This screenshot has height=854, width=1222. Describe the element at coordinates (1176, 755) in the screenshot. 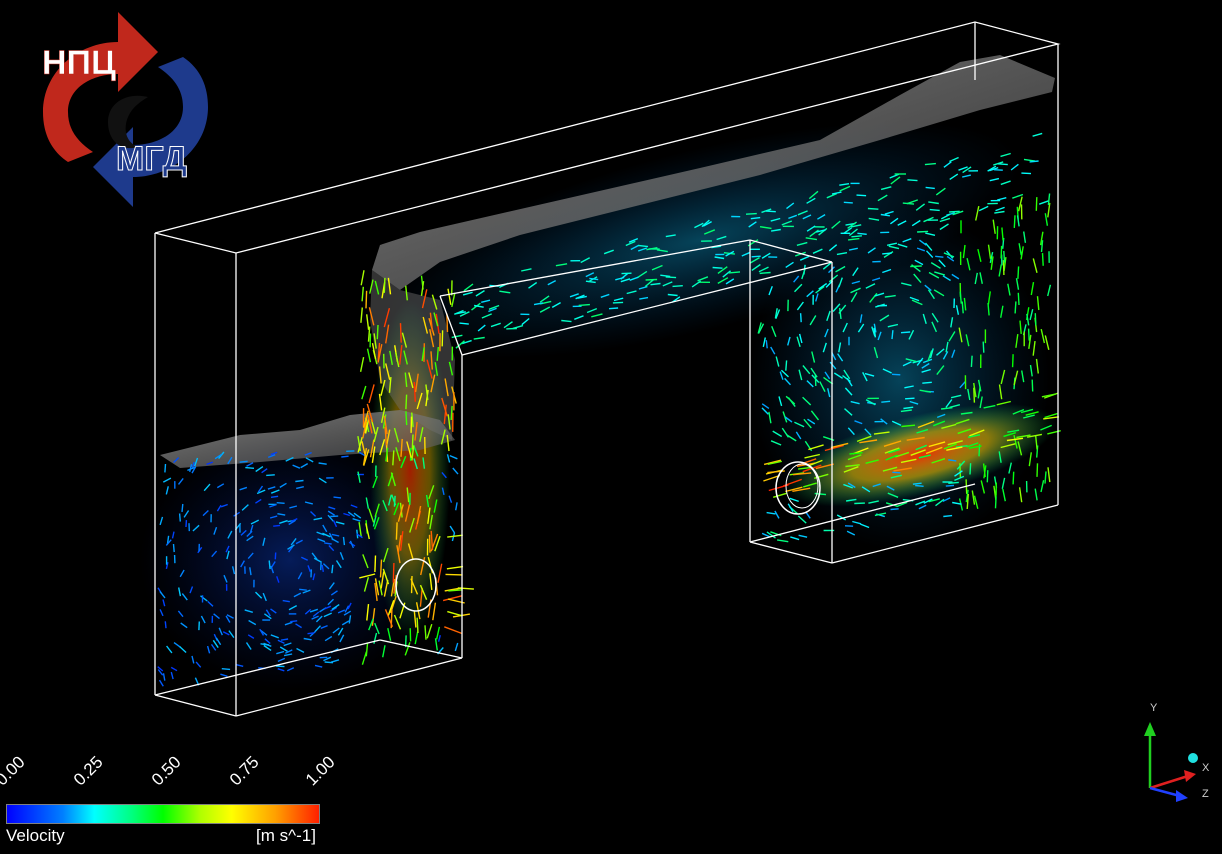

I see `orientation-triad: Y X Z` at that location.